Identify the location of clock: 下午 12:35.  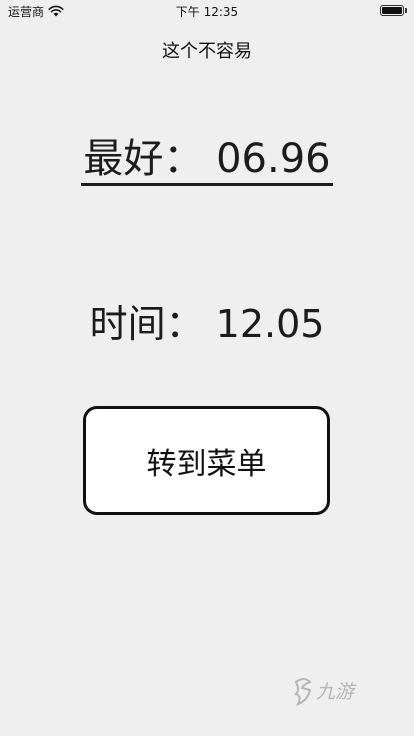
(207, 12).